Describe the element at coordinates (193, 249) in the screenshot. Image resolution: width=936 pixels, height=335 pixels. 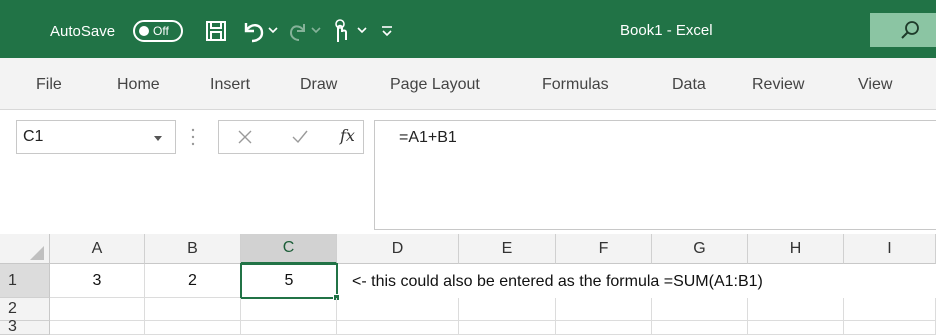
I see `column-header-b: B` at that location.